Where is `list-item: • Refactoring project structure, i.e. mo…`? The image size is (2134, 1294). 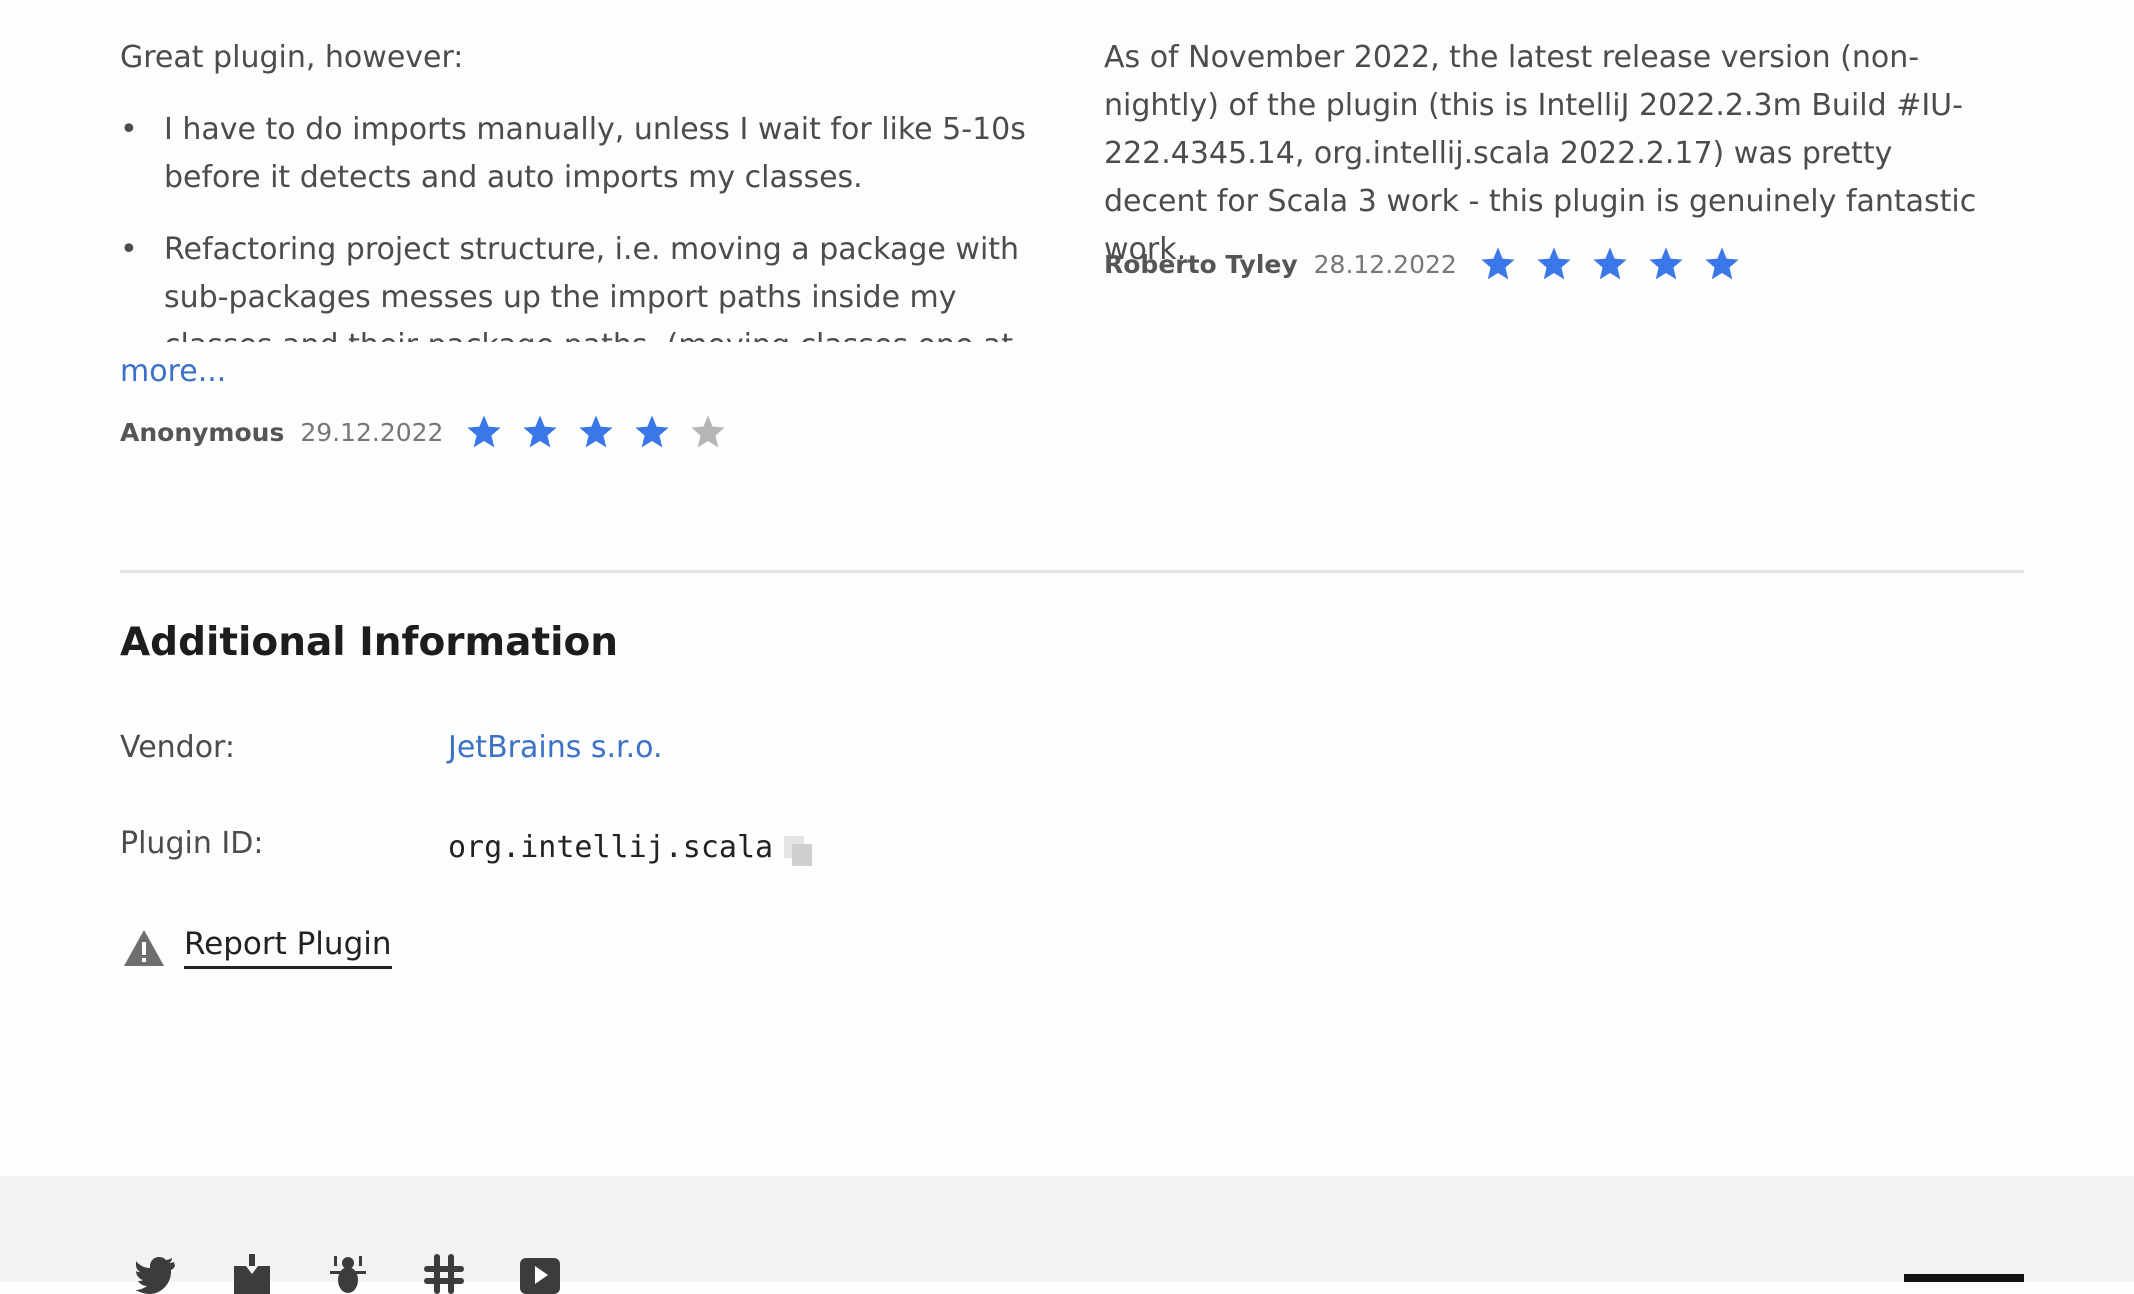 list-item: • Refactoring project structure, i.e. mo… is located at coordinates (580, 284).